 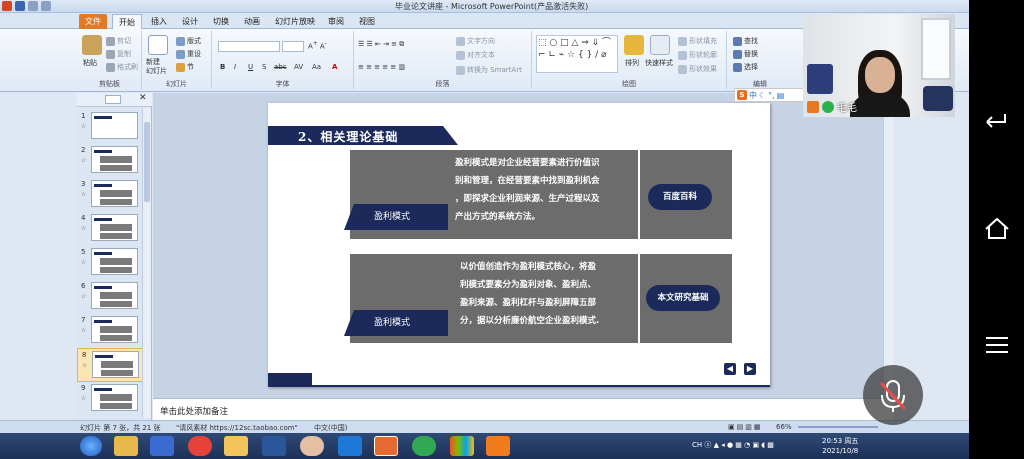 I want to click on slide-thumbnail: 8 ☆, so click(x=114, y=365).